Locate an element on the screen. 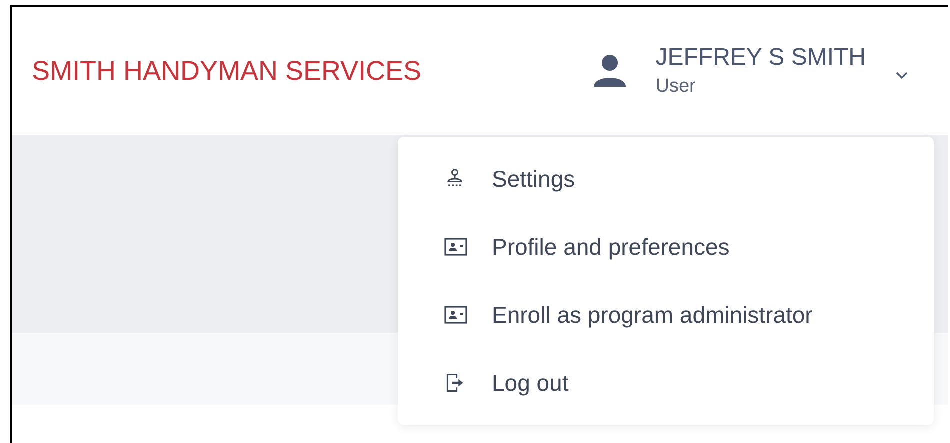  menu-item: Log out is located at coordinates (666, 383).